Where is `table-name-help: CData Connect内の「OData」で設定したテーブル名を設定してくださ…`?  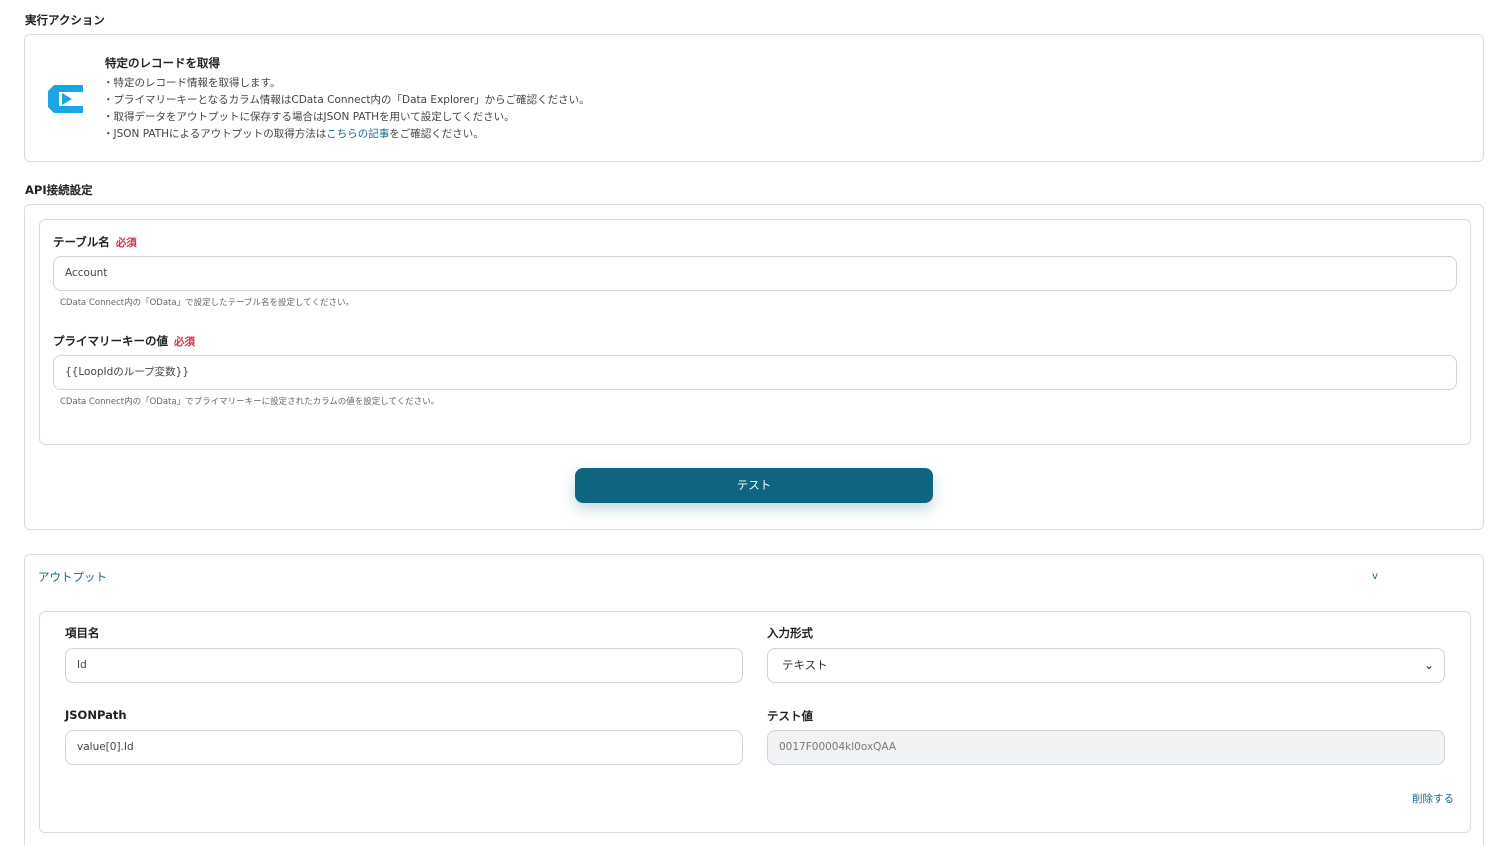 table-name-help: CData Connect内の「OData」で設定したテーブル名を設定してくださ… is located at coordinates (207, 303).